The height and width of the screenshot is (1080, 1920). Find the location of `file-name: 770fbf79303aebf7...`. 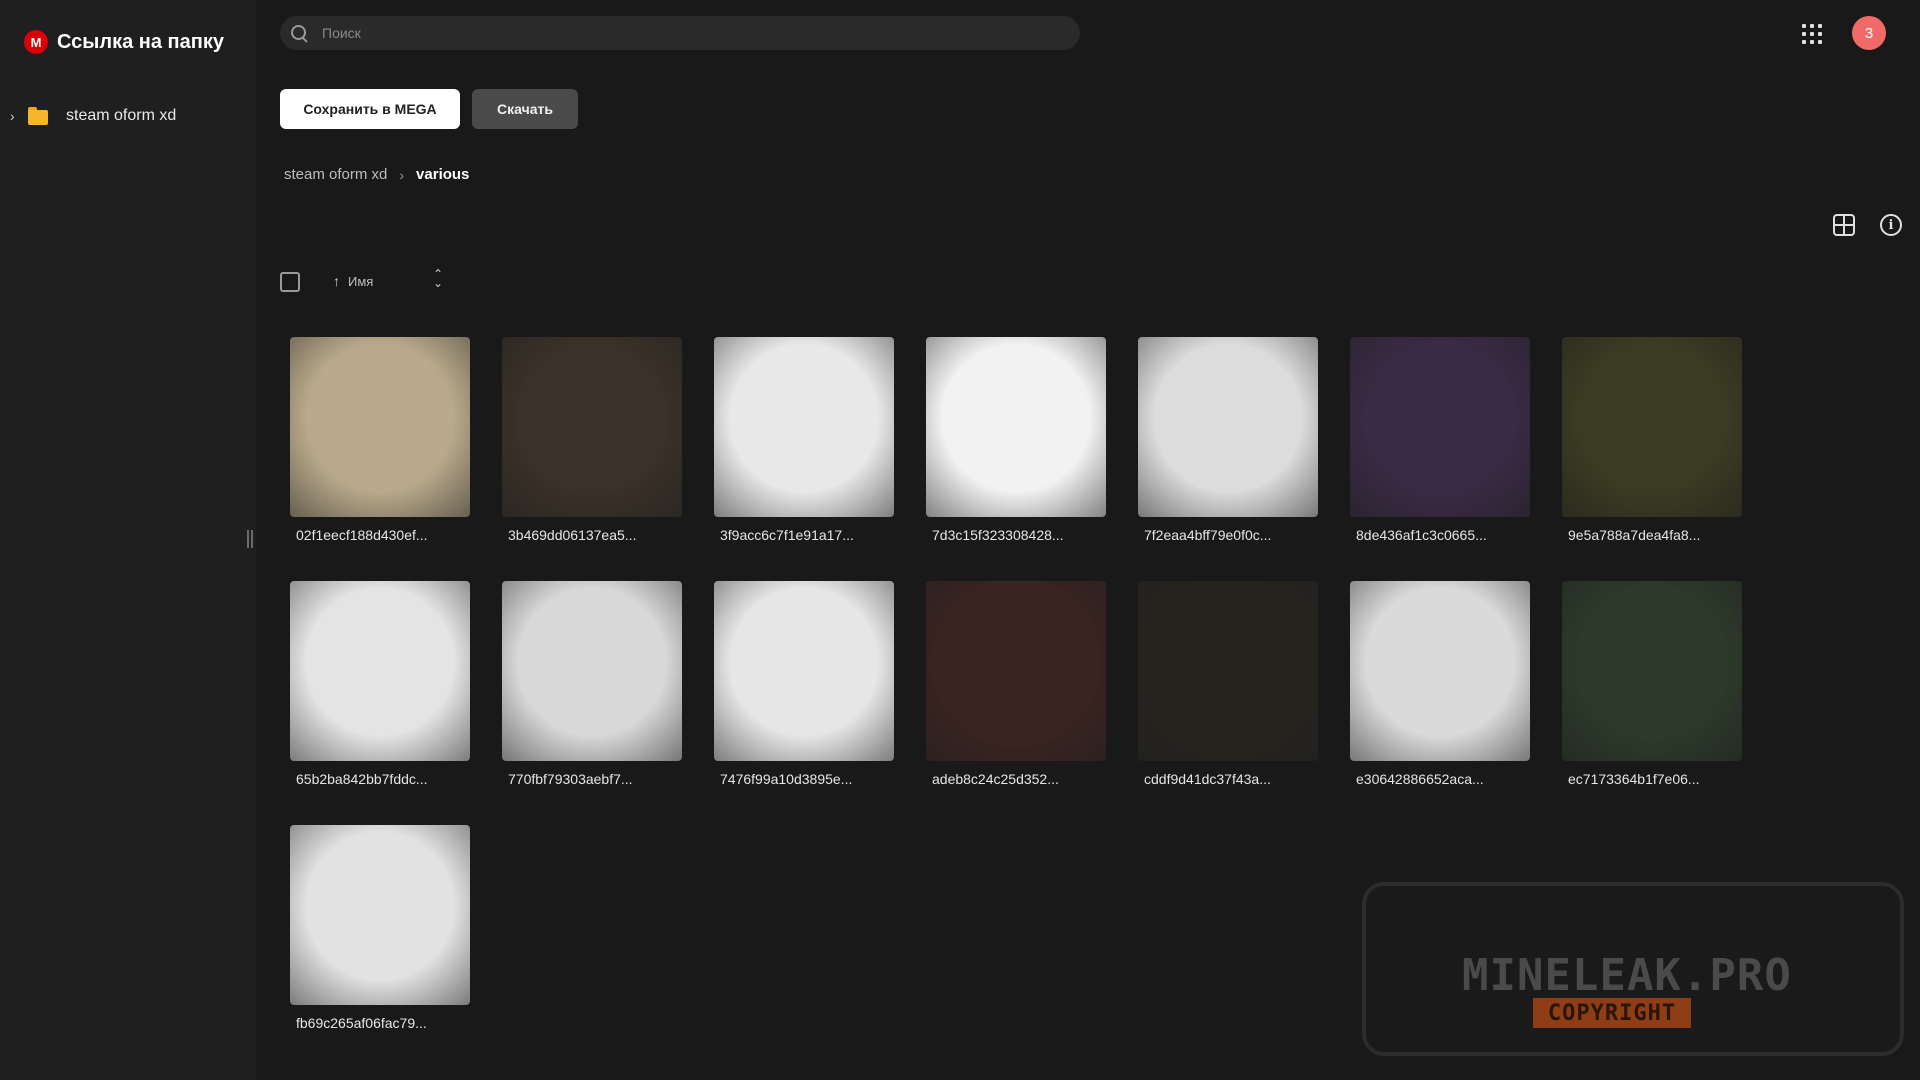

file-name: 770fbf79303aebf7... is located at coordinates (570, 779).